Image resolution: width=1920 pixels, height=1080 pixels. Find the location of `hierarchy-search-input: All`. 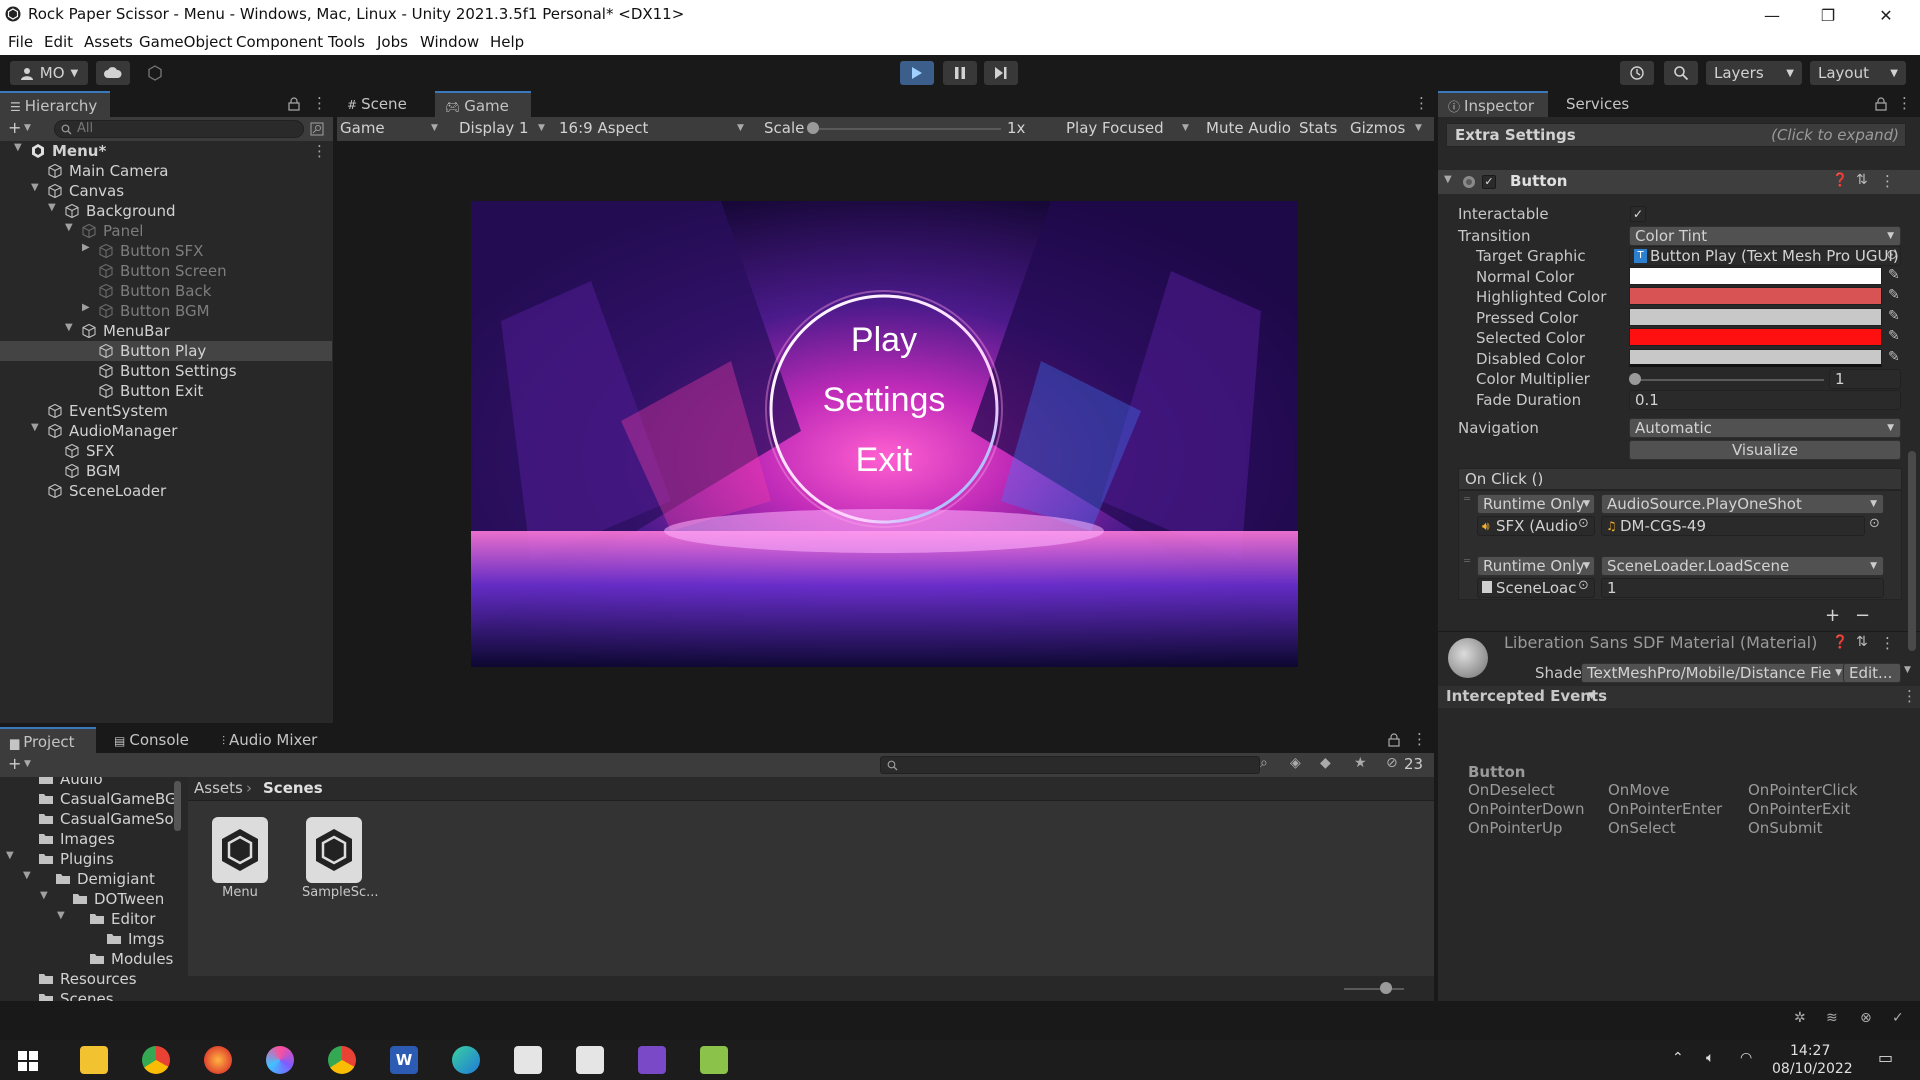

hierarchy-search-input: All is located at coordinates (179, 129).